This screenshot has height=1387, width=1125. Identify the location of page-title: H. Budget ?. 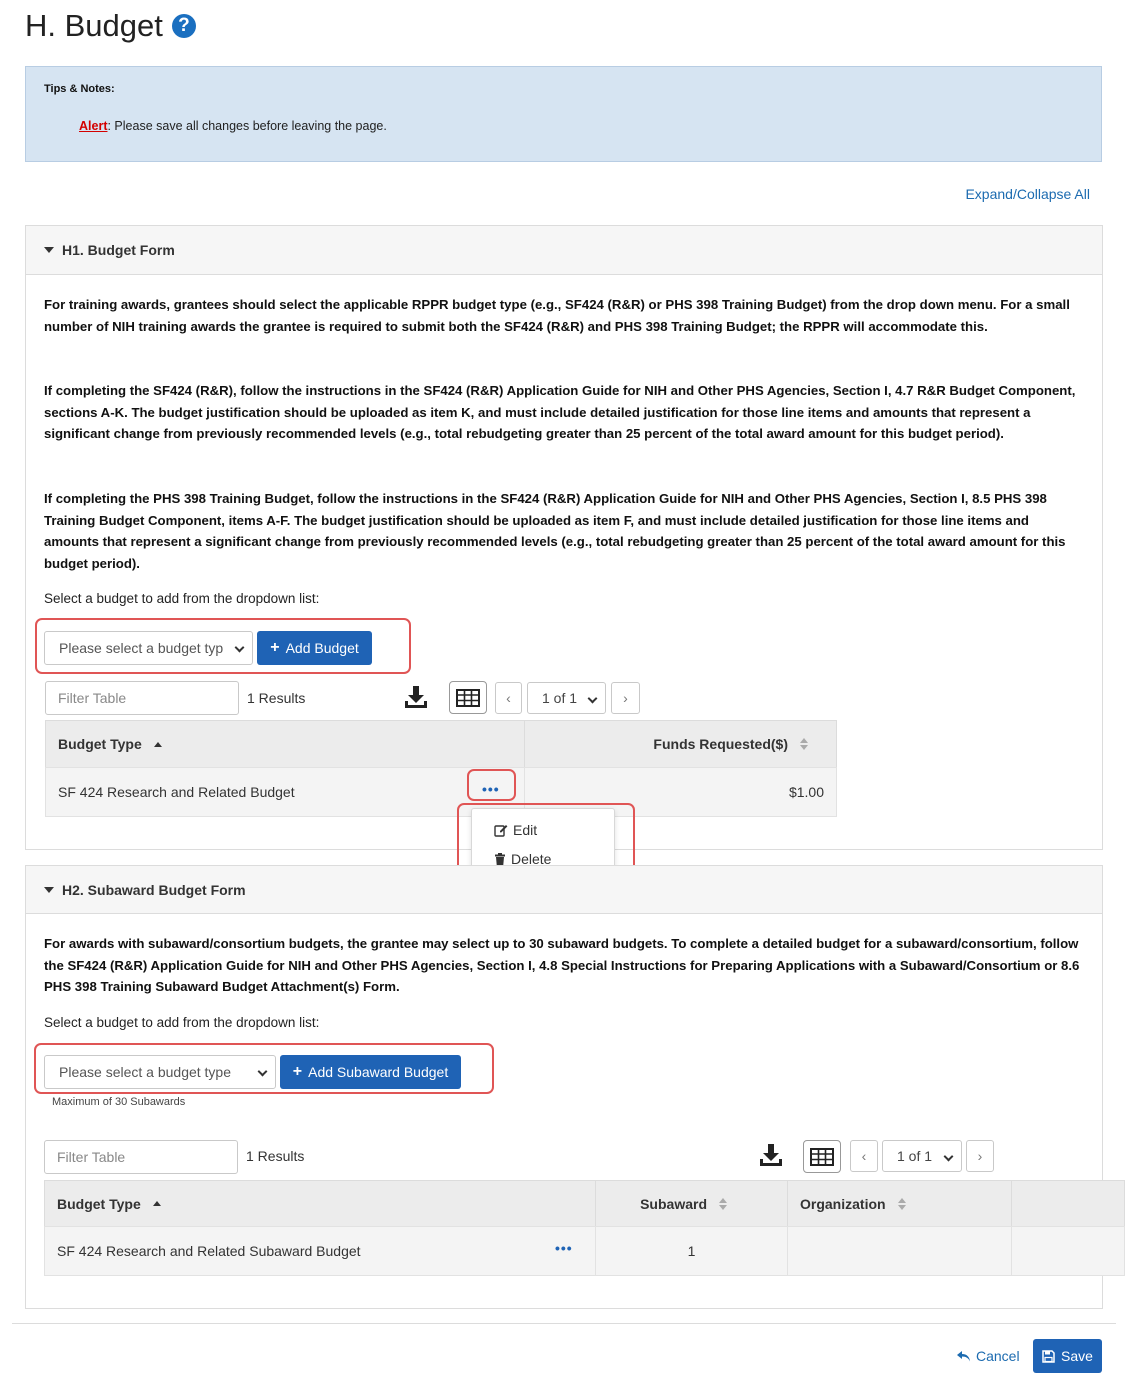
(110, 26).